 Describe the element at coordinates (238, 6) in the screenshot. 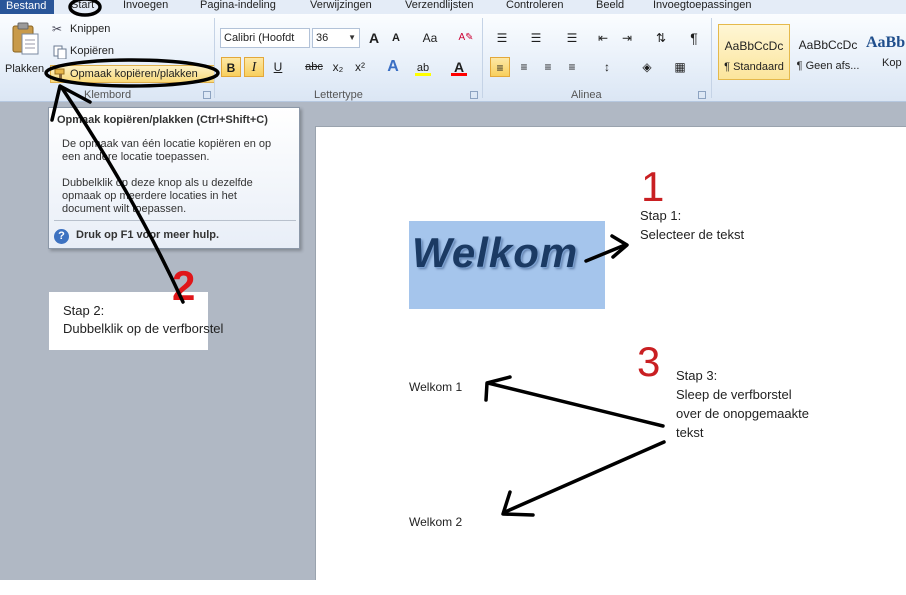

I see `tab-page-layout: Pagina-indeling` at that location.